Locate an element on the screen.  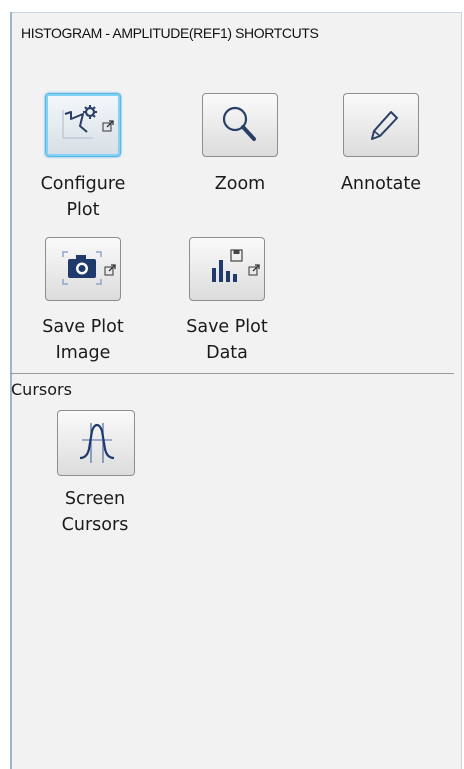
save-plot-data-label-1: Save Plot is located at coordinates (227, 327).